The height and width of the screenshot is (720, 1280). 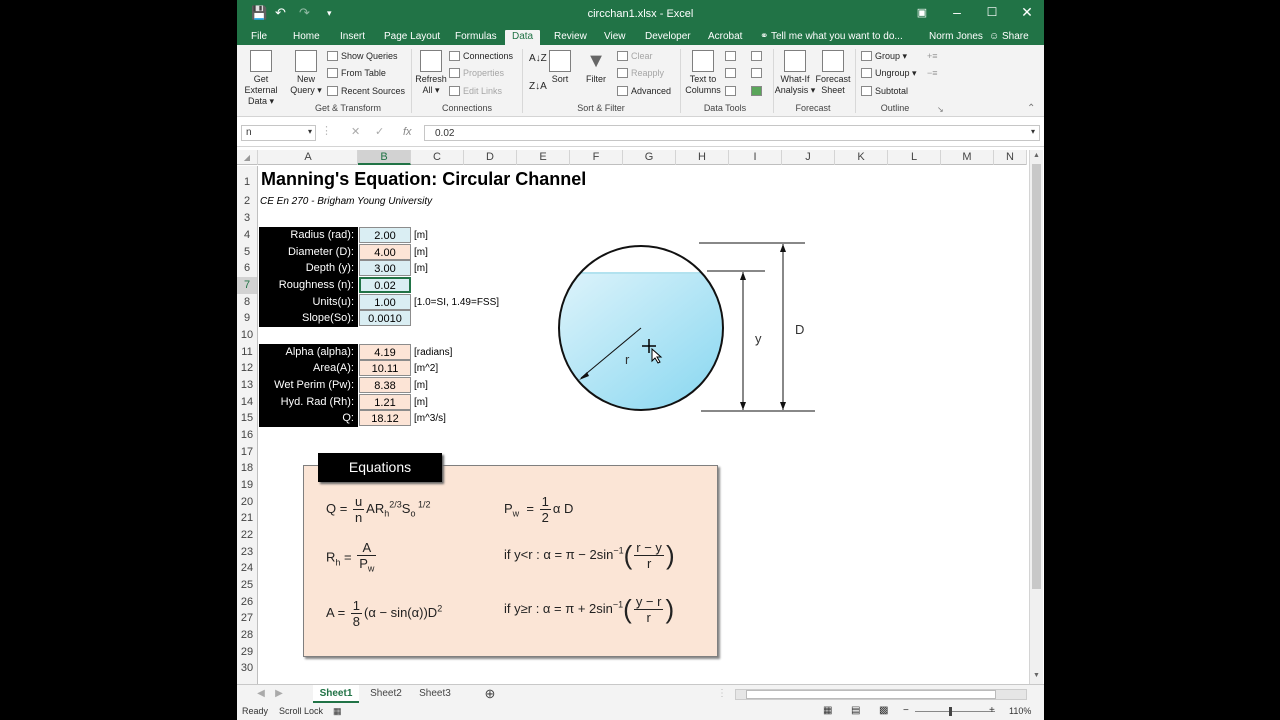 What do you see at coordinates (635, 56) in the screenshot?
I see `clear-filter-button: Clear` at bounding box center [635, 56].